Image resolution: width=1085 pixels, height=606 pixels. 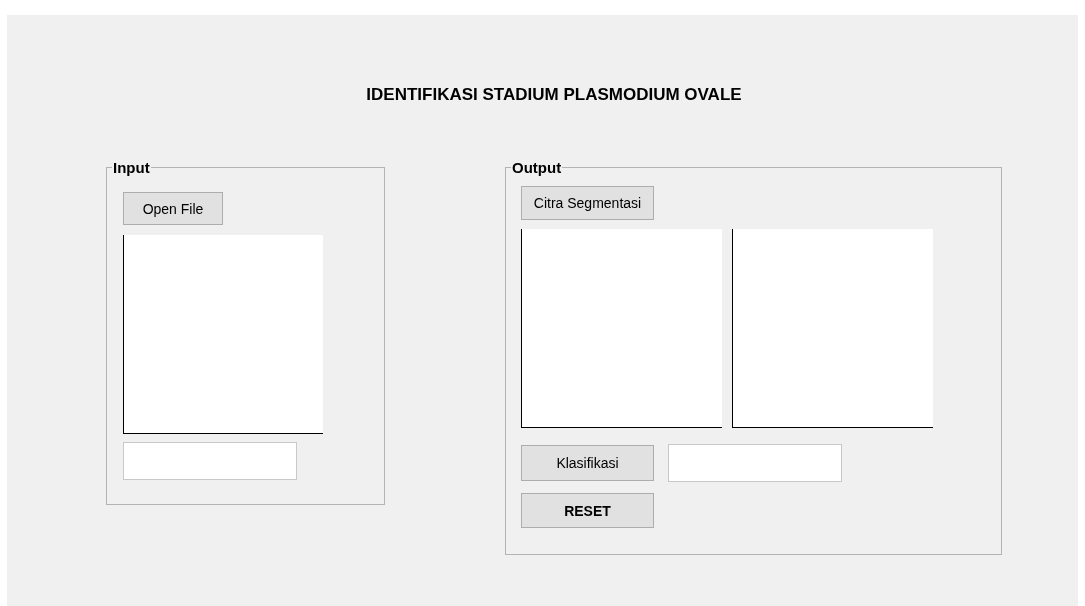 What do you see at coordinates (587, 510) in the screenshot?
I see `reset-button: RESET` at bounding box center [587, 510].